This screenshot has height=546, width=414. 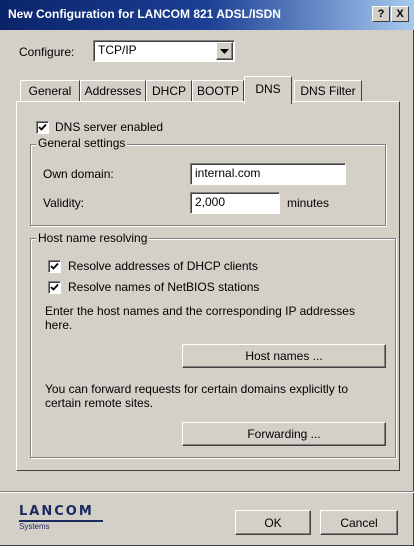 I want to click on tab-addresses-label: Addresses, so click(x=113, y=91).